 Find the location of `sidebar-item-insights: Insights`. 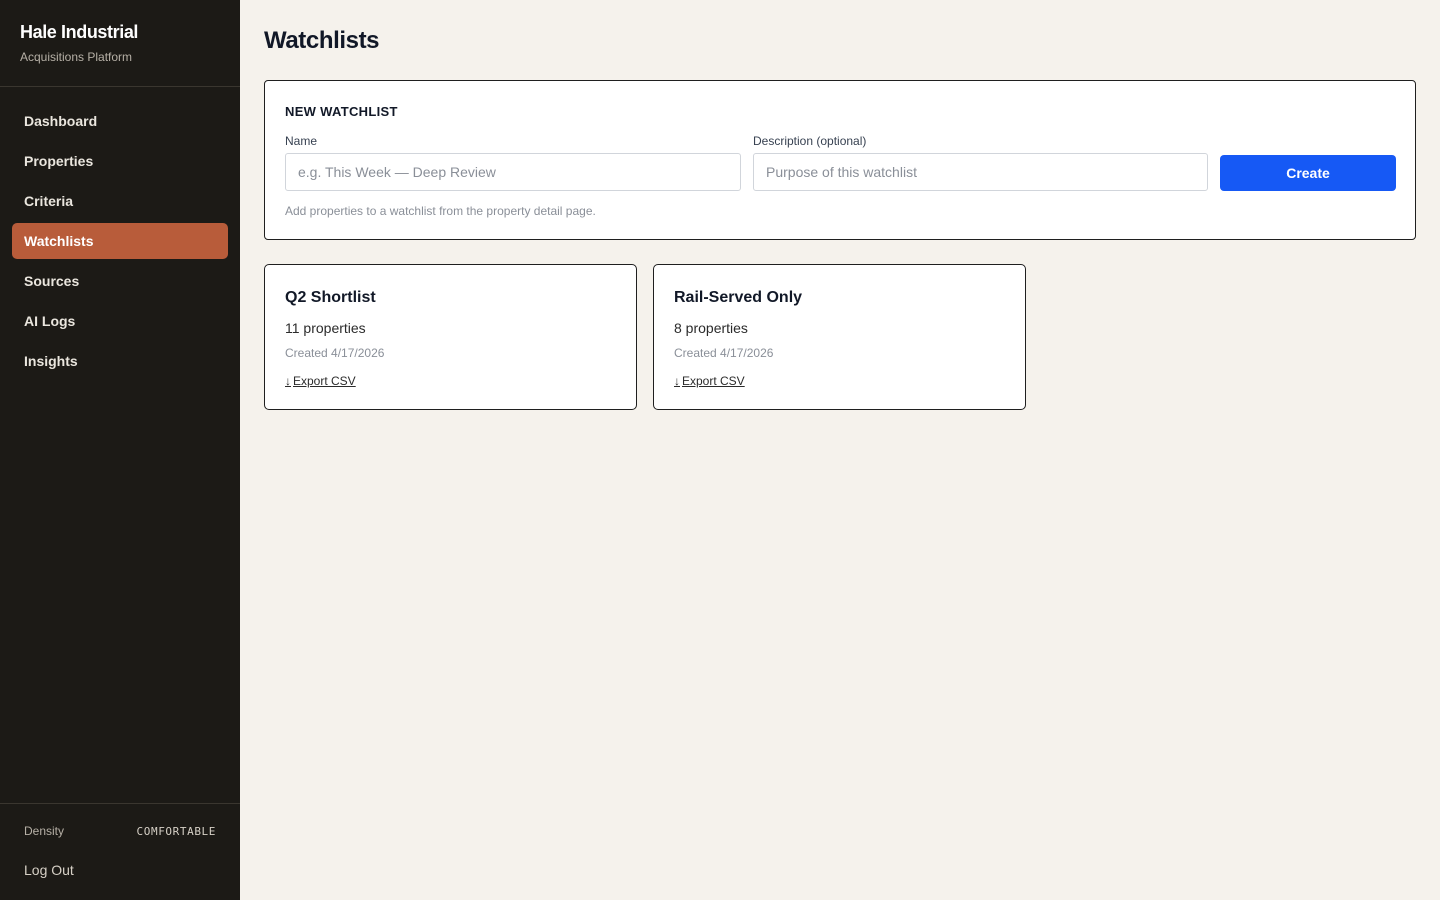

sidebar-item-insights: Insights is located at coordinates (120, 361).